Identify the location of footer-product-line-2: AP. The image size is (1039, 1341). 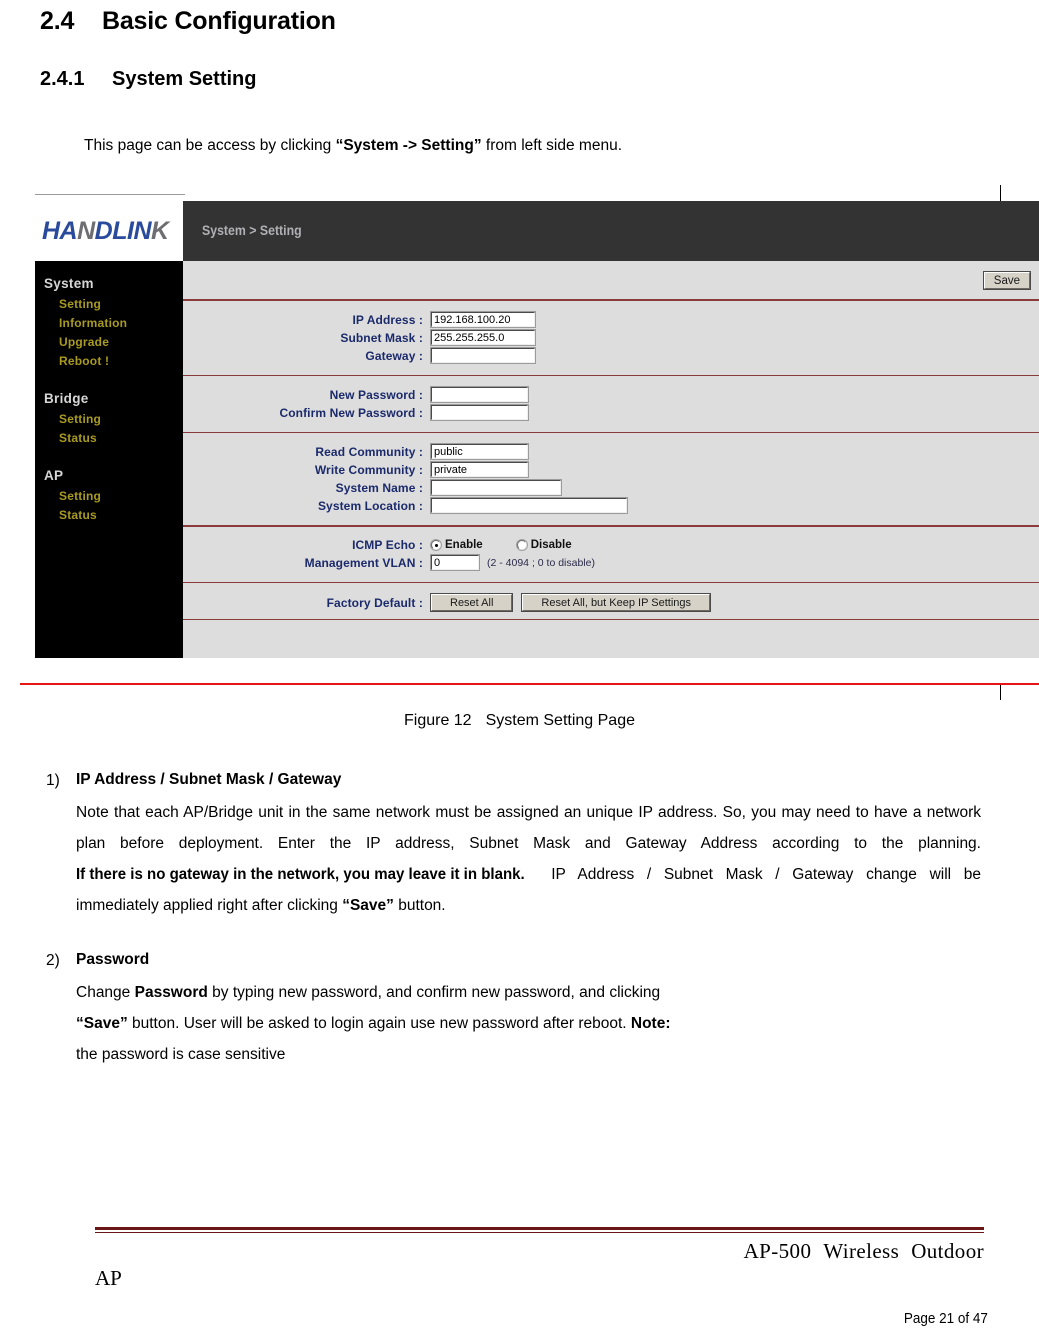
(108, 1278).